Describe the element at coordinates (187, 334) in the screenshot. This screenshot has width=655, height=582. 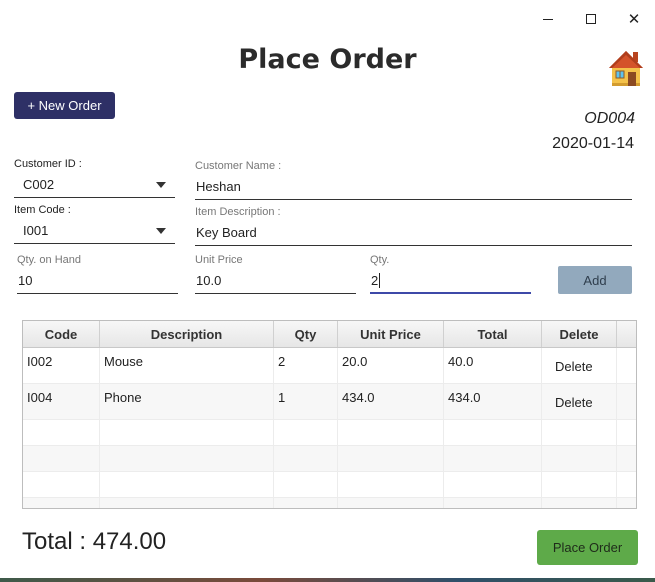
I see `column-header-description: Description` at that location.